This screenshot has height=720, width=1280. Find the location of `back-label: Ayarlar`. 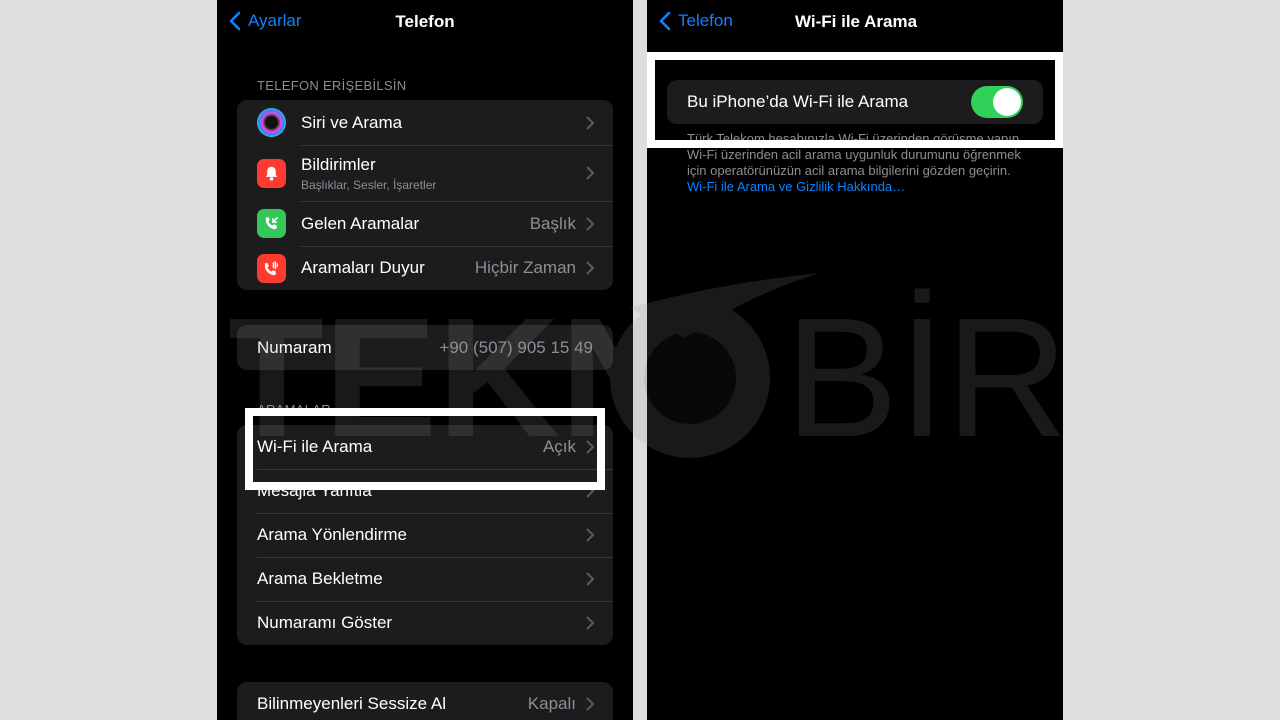

back-label: Ayarlar is located at coordinates (275, 20).